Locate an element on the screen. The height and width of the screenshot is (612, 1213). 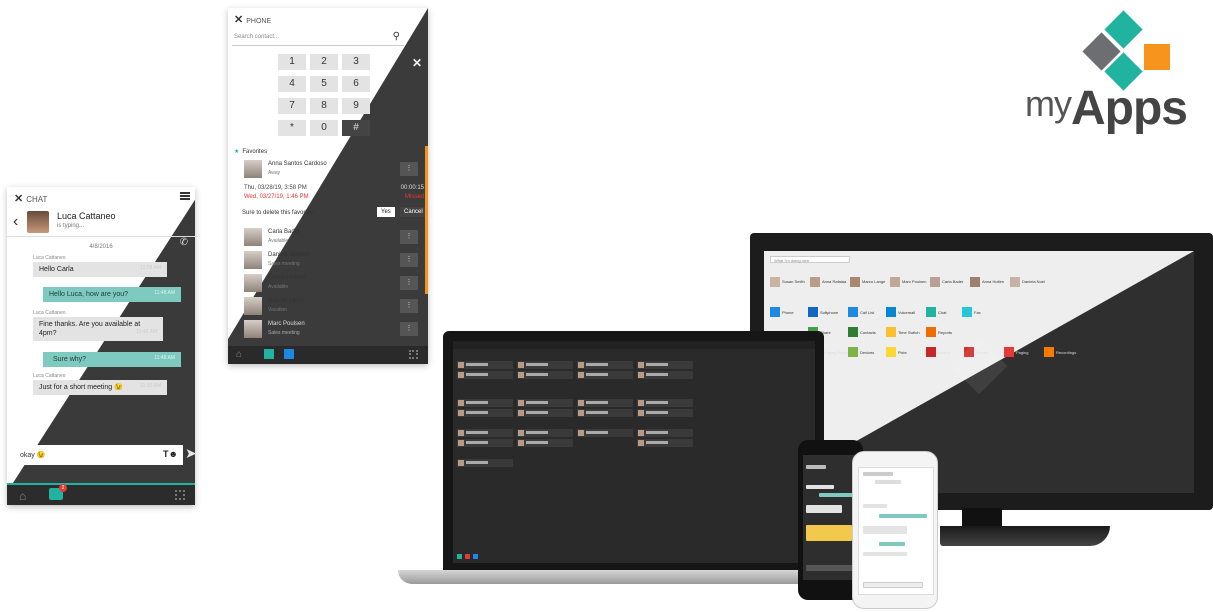
contact-row: Daniela Weston Sales meeting ⋮ is located at coordinates (336, 261).